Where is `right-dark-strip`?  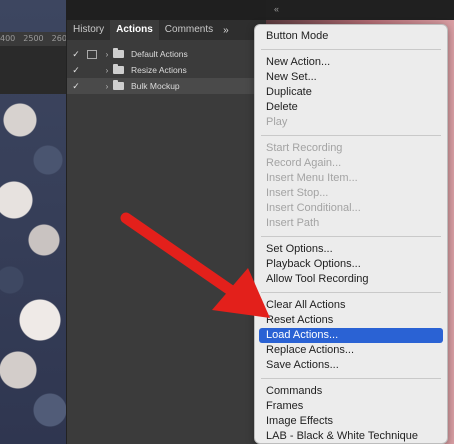 right-dark-strip is located at coordinates (360, 10).